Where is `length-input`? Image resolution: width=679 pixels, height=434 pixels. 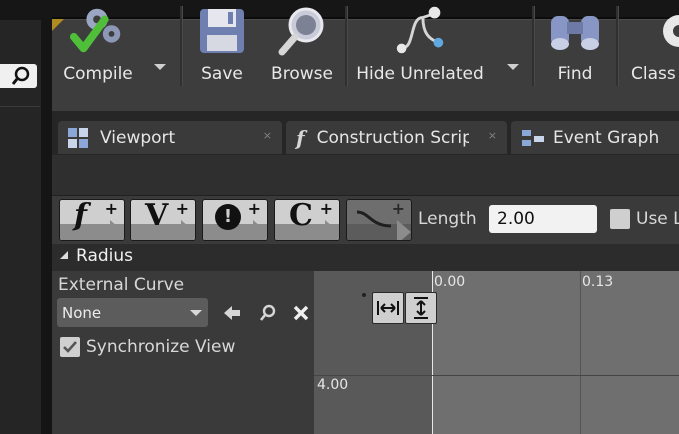 length-input is located at coordinates (543, 219).